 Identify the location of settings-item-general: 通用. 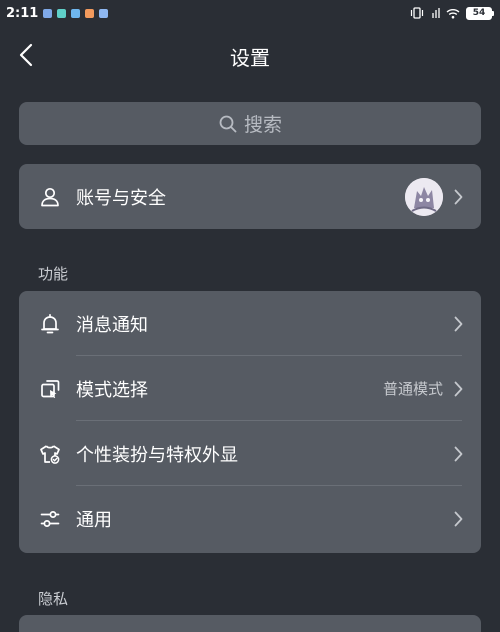
(250, 518).